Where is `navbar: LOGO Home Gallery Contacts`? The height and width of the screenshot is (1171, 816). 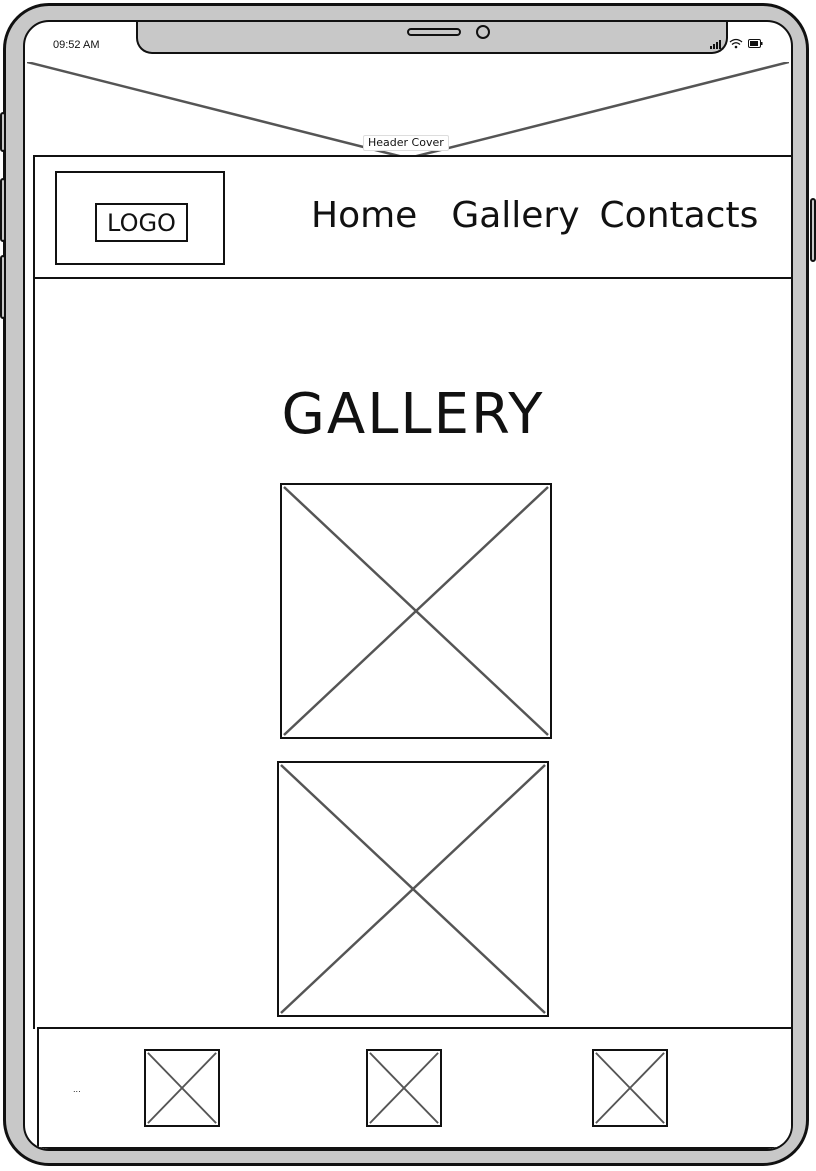 navbar: LOGO Home Gallery Contacts is located at coordinates (412, 217).